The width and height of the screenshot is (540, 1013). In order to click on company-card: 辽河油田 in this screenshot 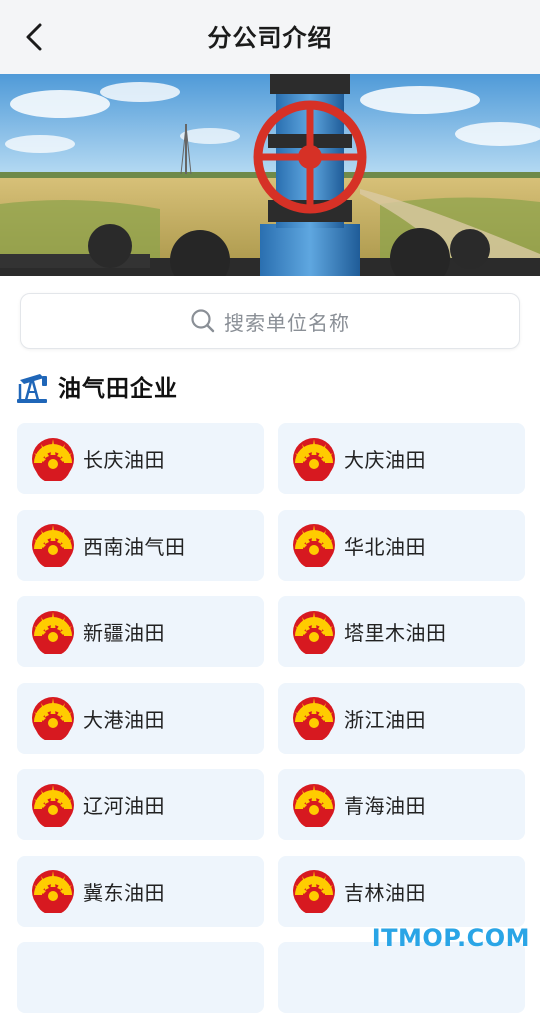, I will do `click(140, 804)`.